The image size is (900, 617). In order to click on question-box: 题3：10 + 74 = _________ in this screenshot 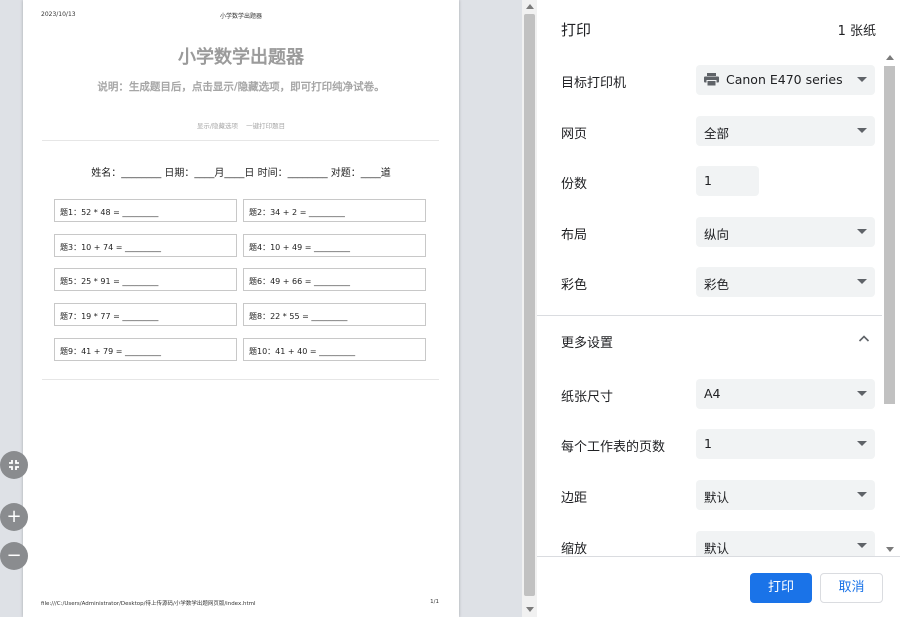, I will do `click(145, 245)`.